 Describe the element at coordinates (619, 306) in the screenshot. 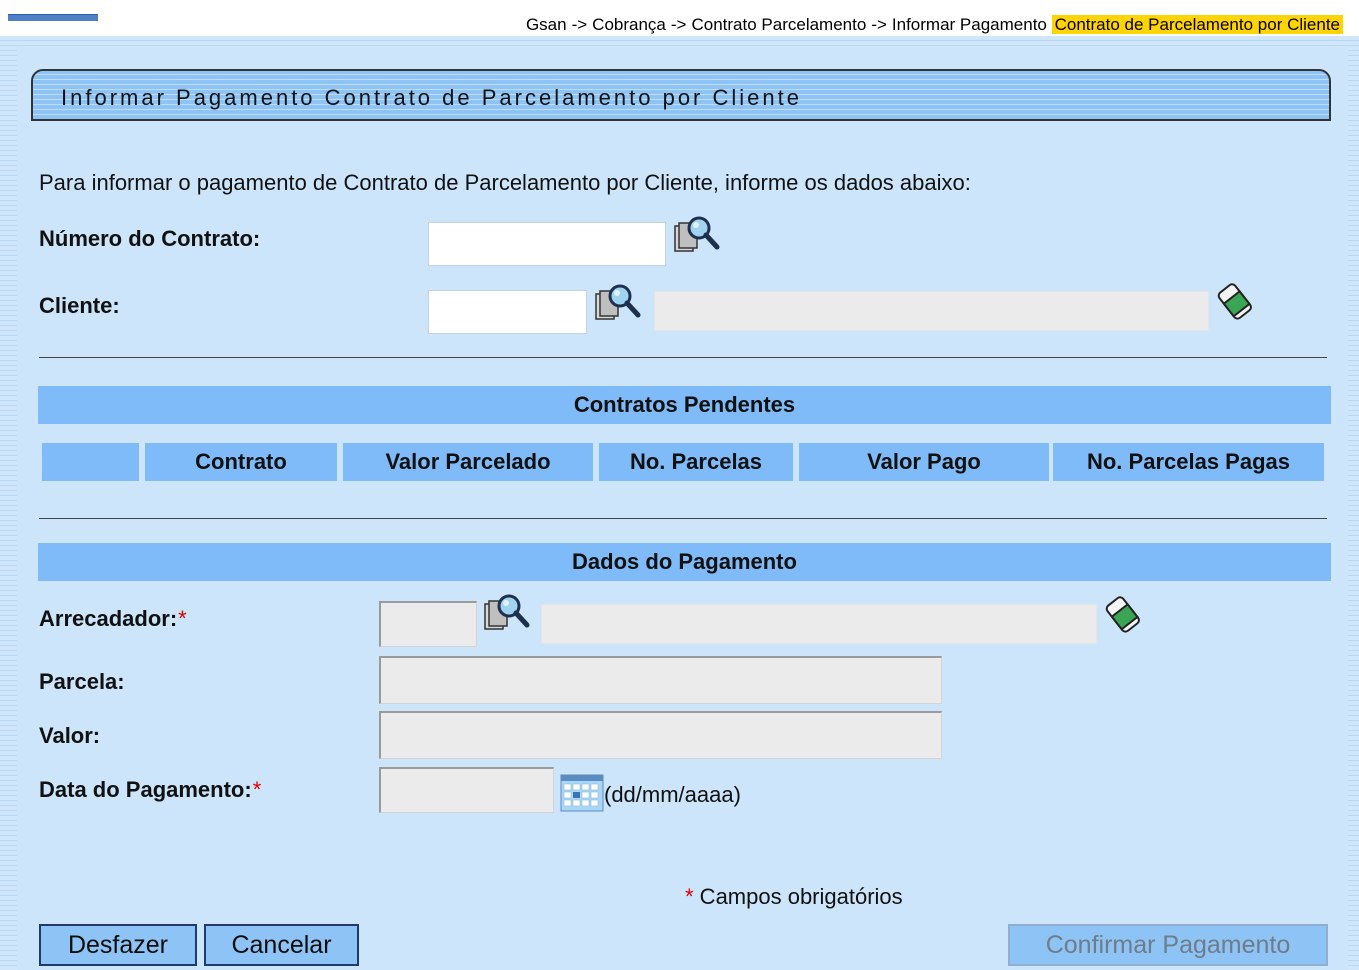

I see `search-cliente-icon` at that location.